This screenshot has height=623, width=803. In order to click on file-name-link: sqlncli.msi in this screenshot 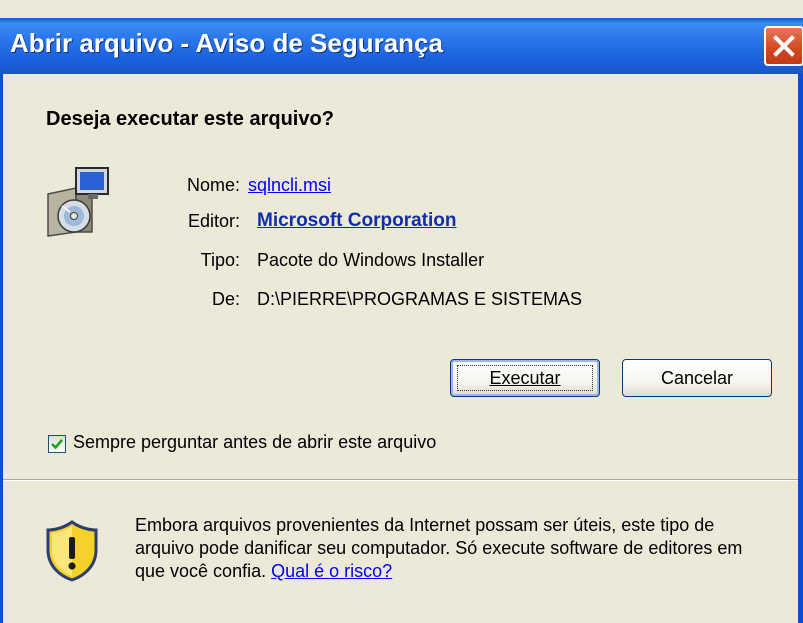, I will do `click(289, 185)`.